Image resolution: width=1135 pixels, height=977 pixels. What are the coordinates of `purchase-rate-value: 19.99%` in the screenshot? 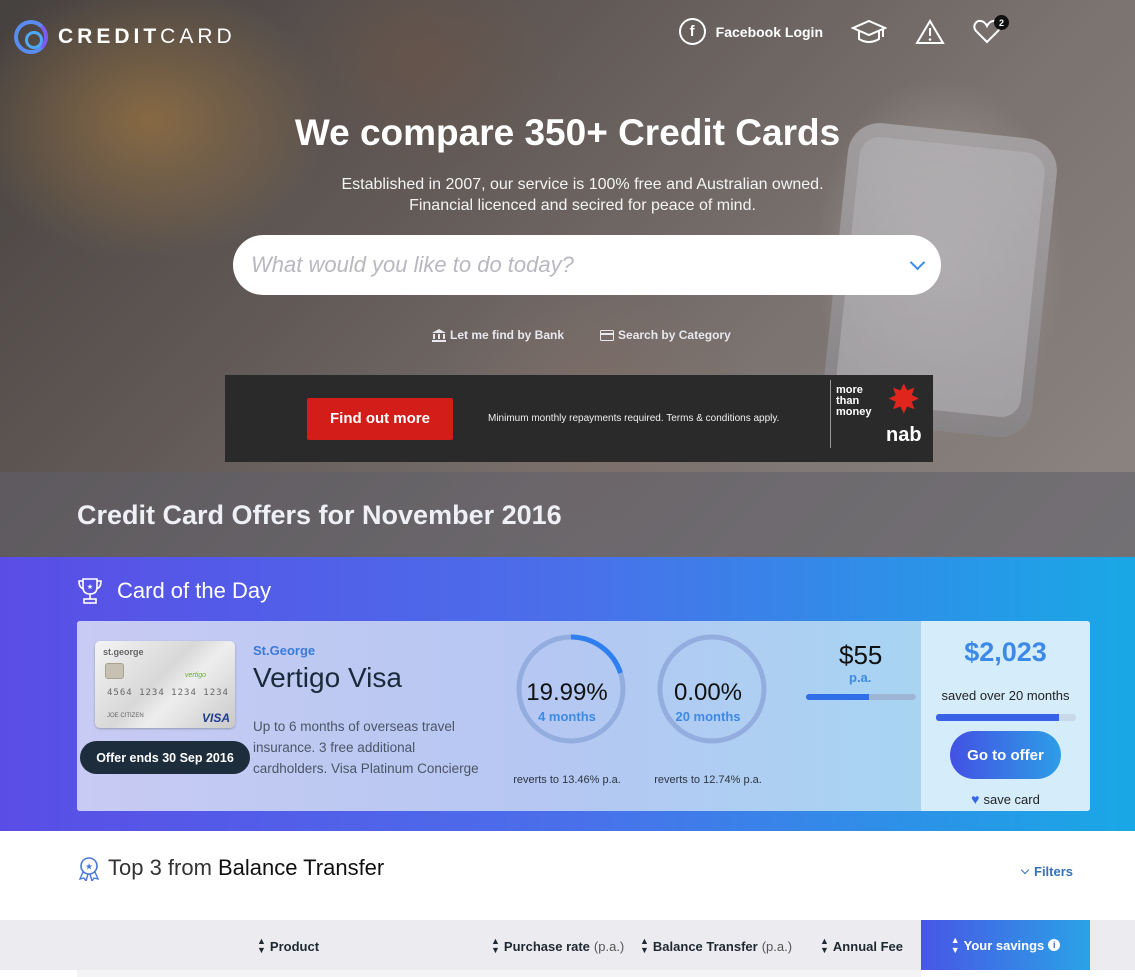 It's located at (567, 692).